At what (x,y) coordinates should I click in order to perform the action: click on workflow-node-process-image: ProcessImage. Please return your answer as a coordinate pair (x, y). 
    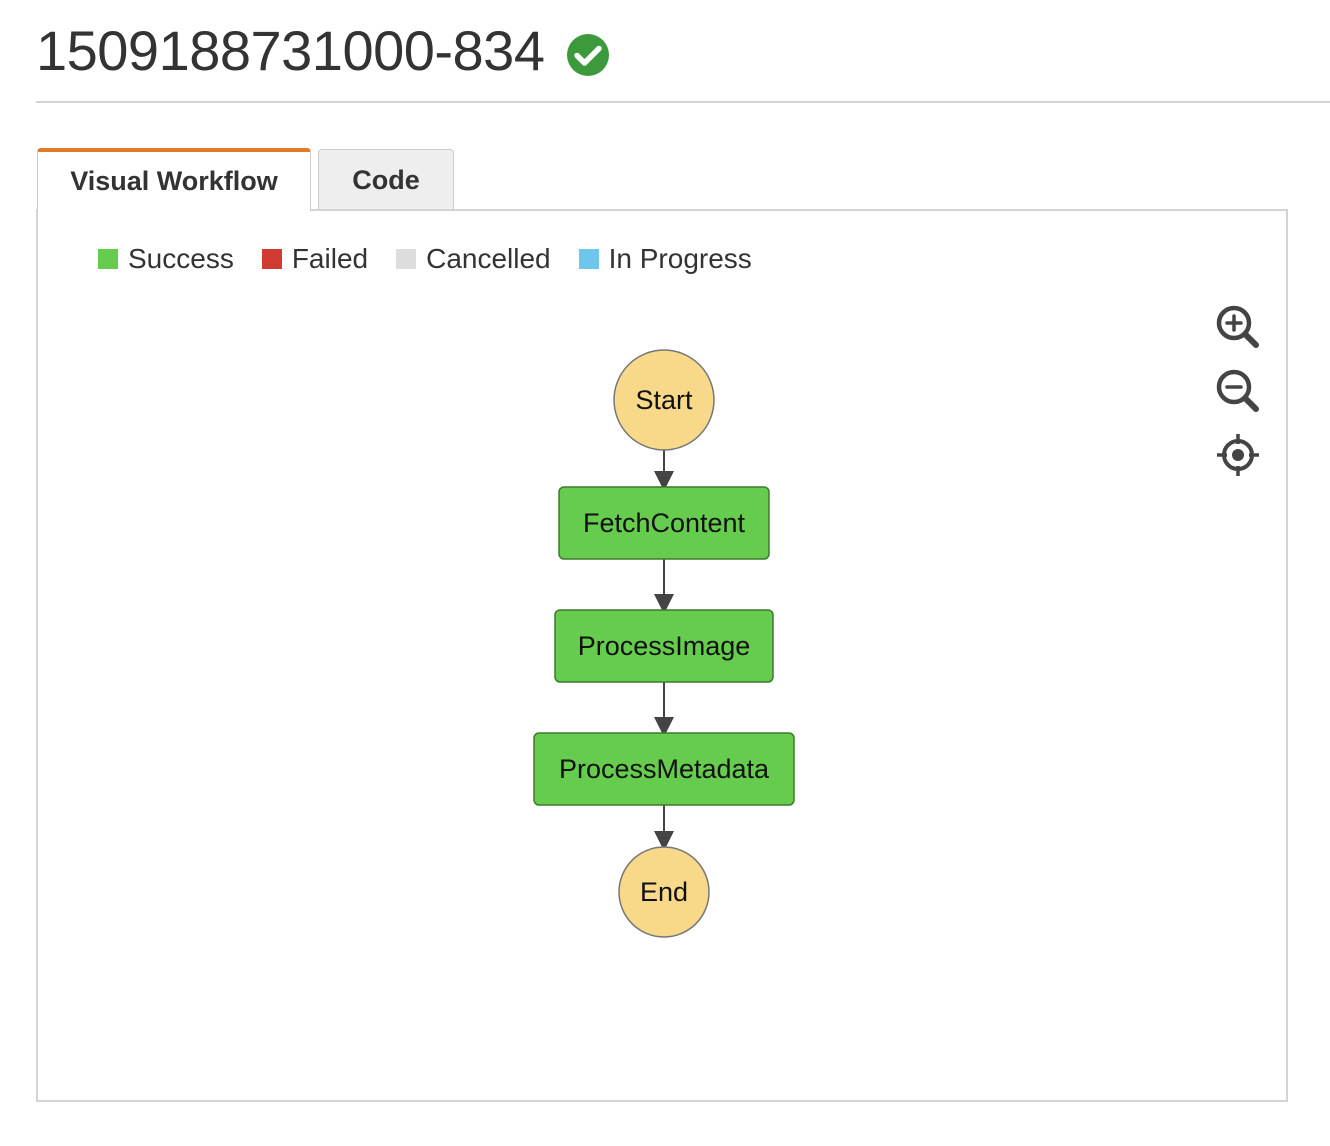
    Looking at the image, I should click on (664, 646).